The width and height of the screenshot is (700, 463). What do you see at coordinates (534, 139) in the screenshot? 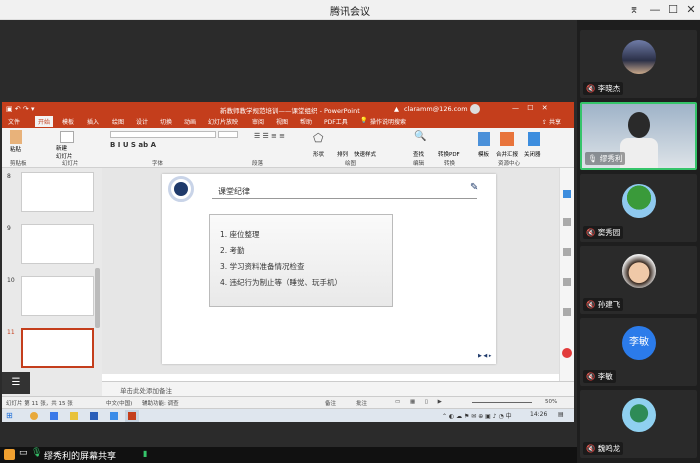
I see `close-tool-icon` at bounding box center [534, 139].